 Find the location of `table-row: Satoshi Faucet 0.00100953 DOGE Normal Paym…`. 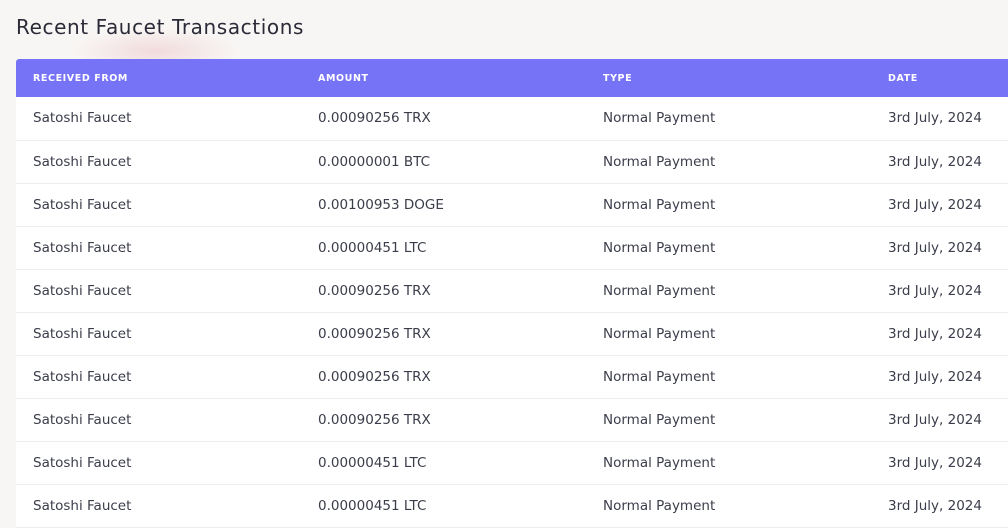

table-row: Satoshi Faucet 0.00100953 DOGE Normal Paym… is located at coordinates (512, 204).